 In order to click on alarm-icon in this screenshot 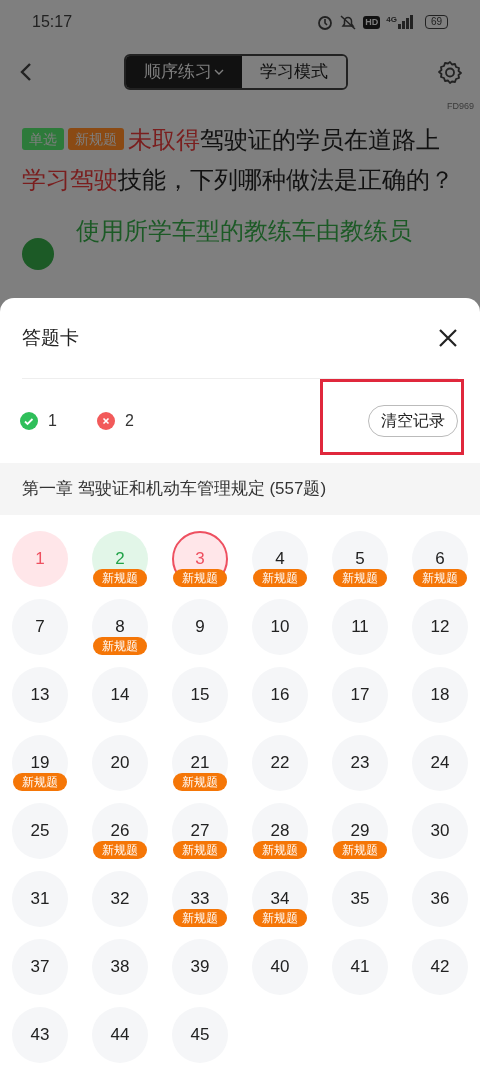, I will do `click(325, 22)`.